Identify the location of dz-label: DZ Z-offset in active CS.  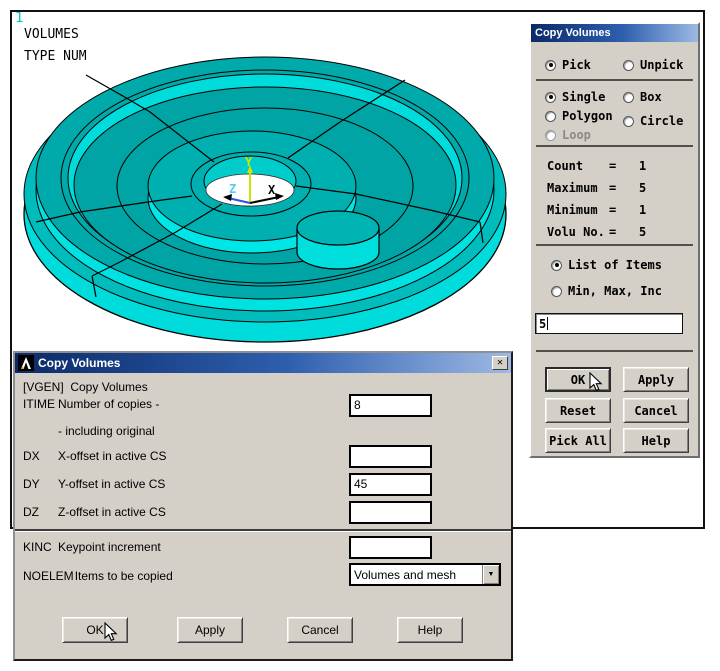
(94, 512).